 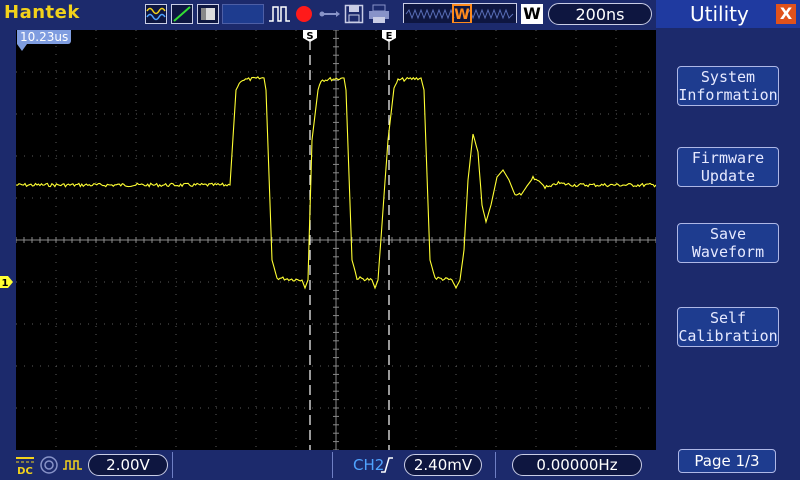 What do you see at coordinates (728, 252) in the screenshot?
I see `save-waveform-line2: Waveform` at bounding box center [728, 252].